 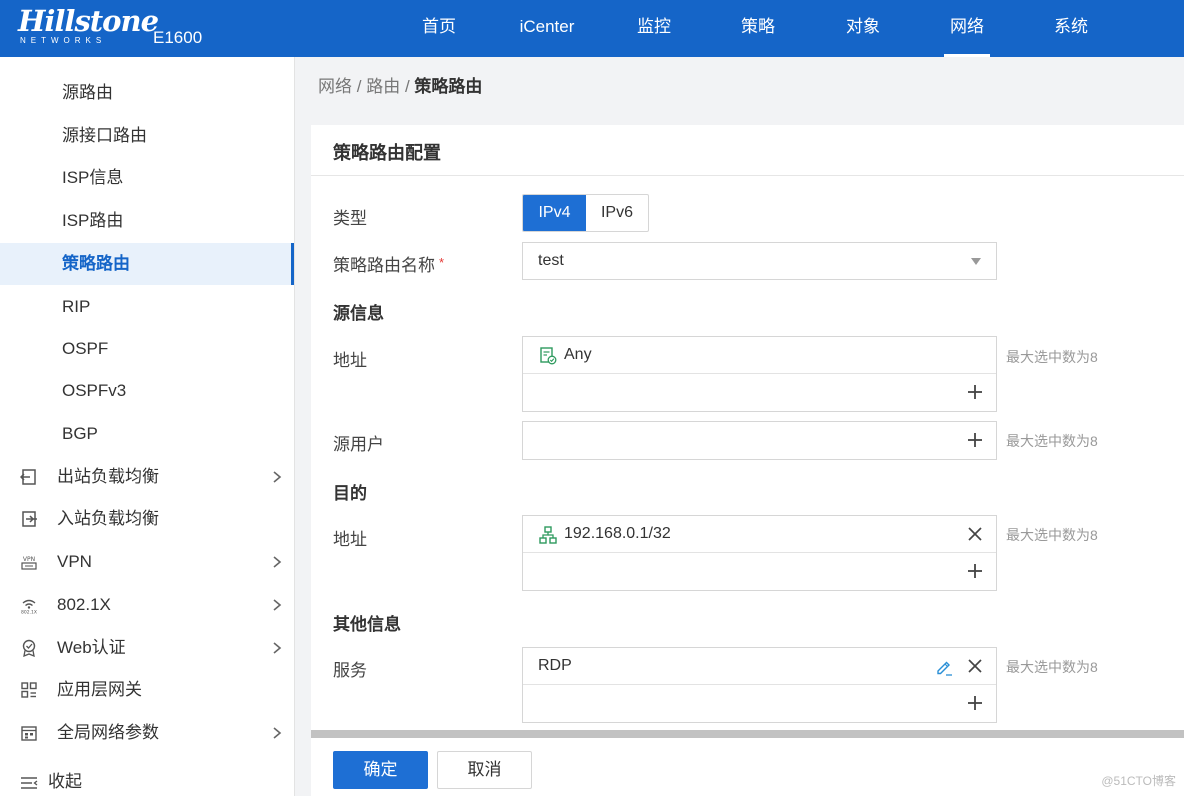 I want to click on destination-address-entry: 192.168.0.1/32, so click(x=759, y=534).